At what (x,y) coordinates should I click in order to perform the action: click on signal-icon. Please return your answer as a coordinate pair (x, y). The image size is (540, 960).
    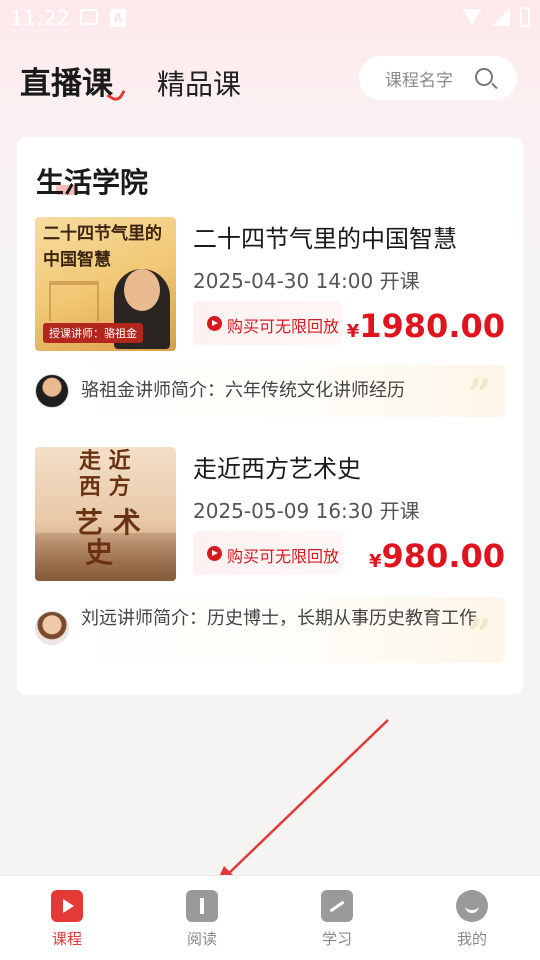
    Looking at the image, I should click on (501, 17).